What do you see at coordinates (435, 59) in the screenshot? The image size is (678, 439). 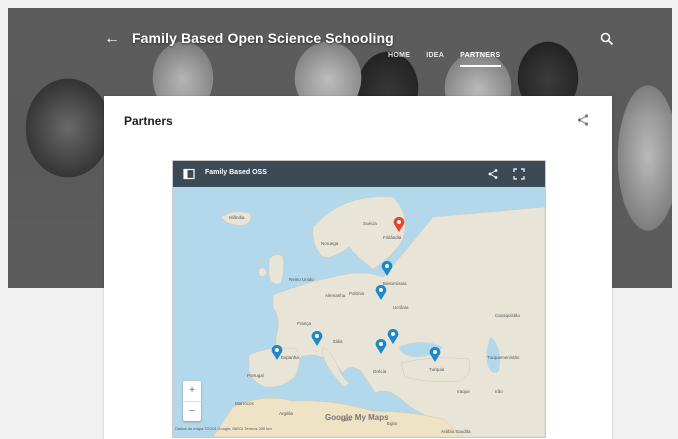 I see `nav-tab-idea: IDEA` at bounding box center [435, 59].